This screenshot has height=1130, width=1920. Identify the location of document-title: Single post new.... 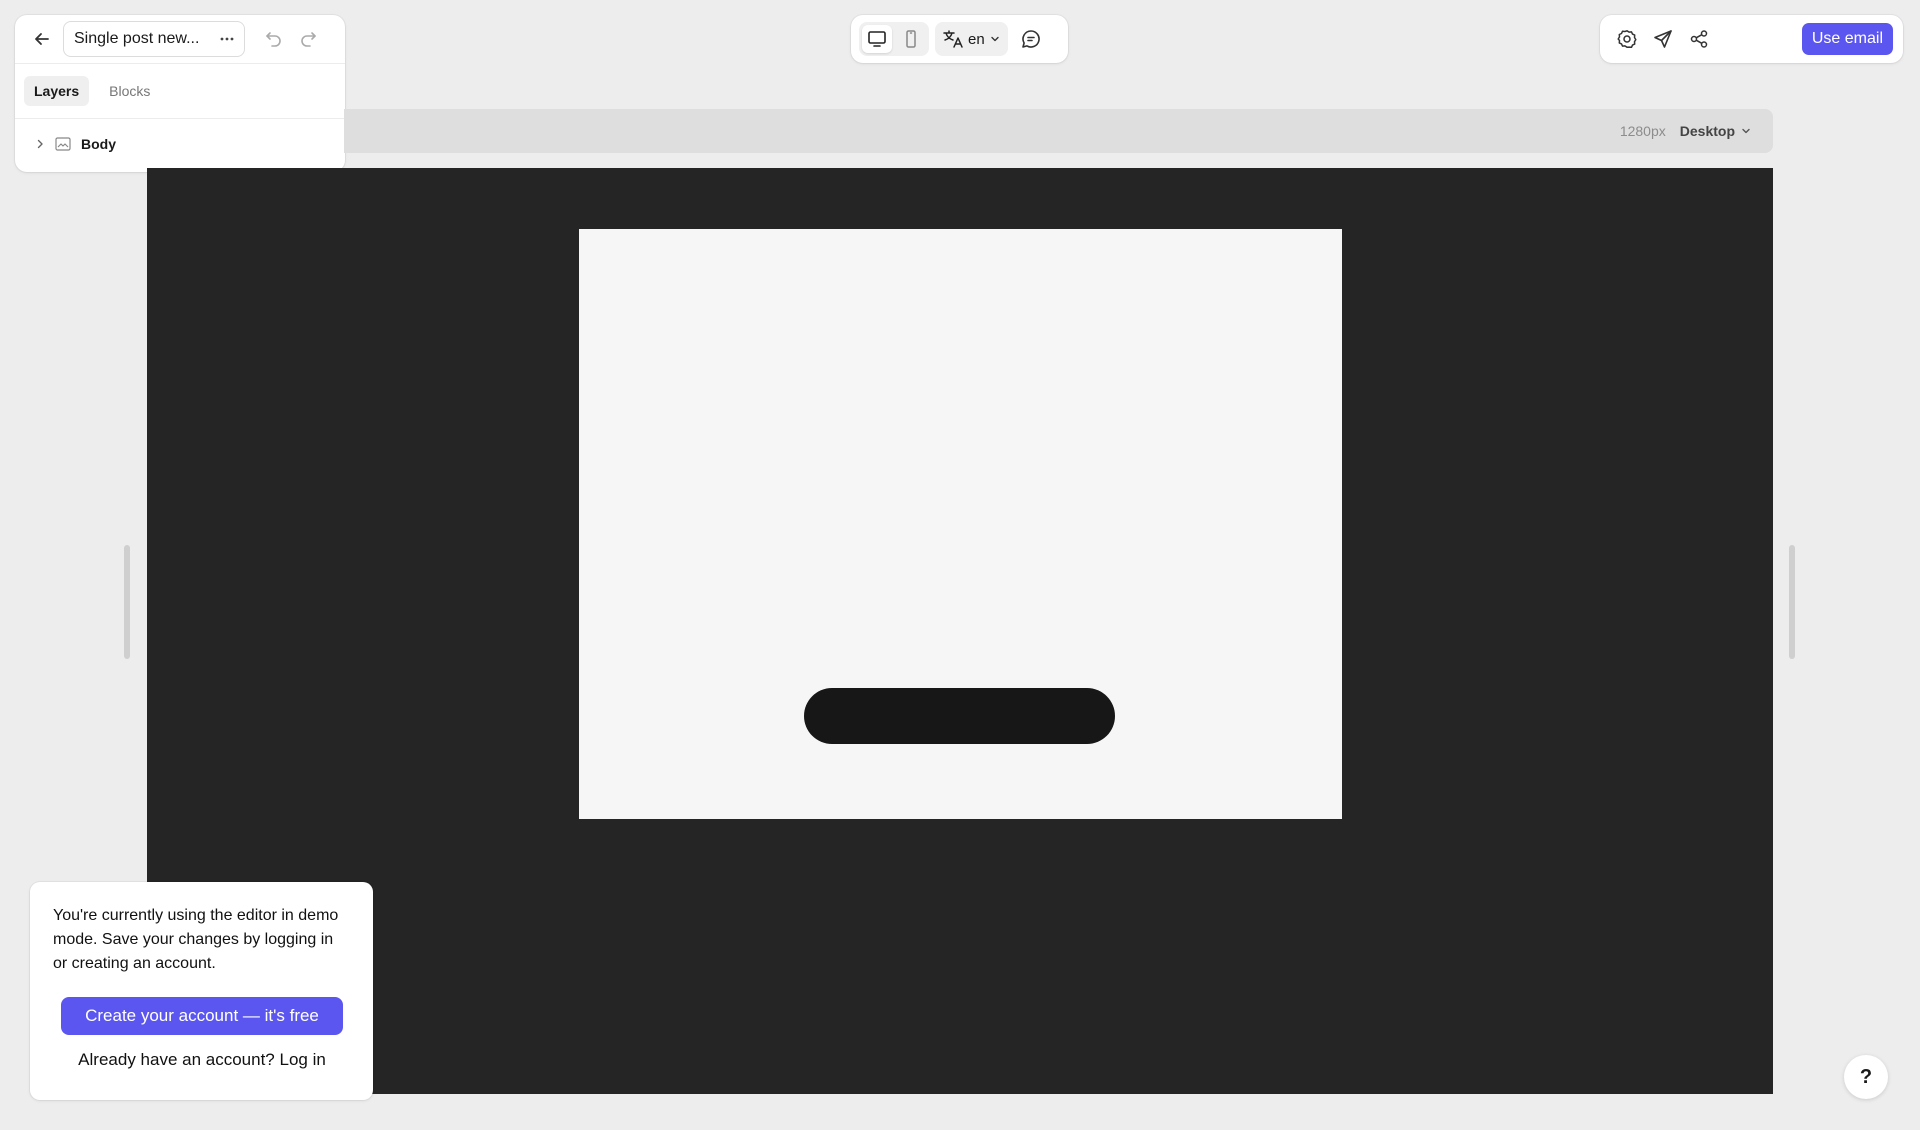
(137, 38).